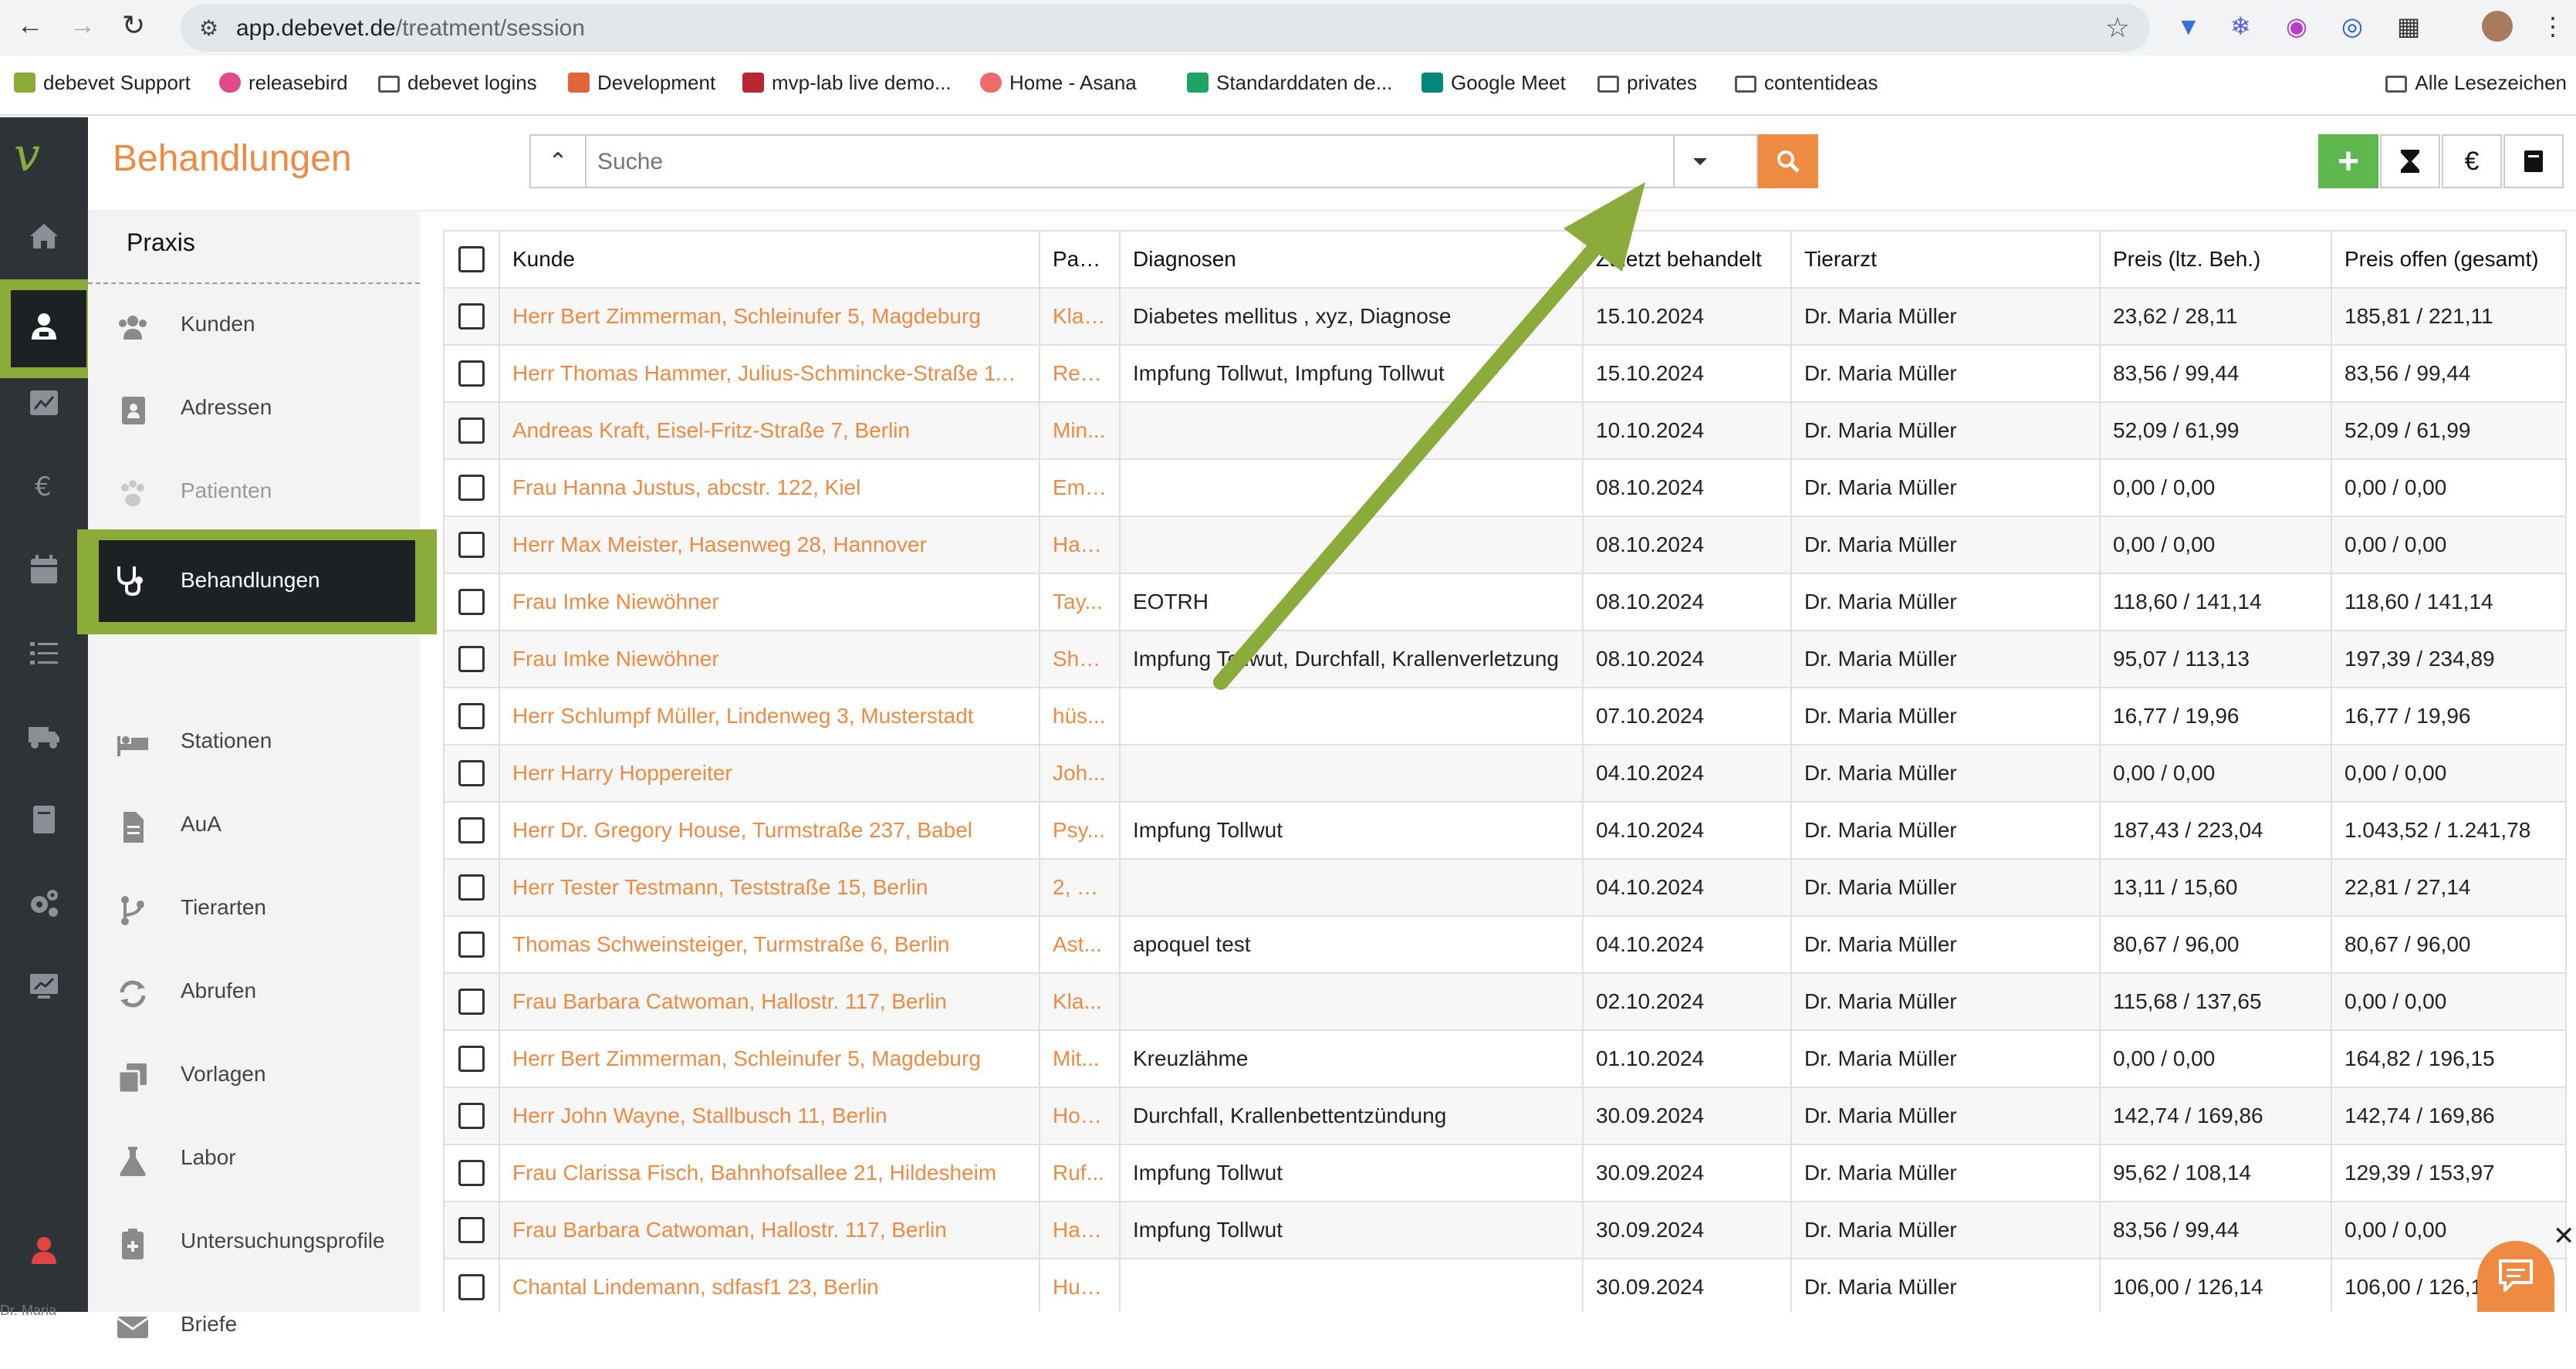  What do you see at coordinates (102, 83) in the screenshot?
I see `bookmark-item: debevet Support` at bounding box center [102, 83].